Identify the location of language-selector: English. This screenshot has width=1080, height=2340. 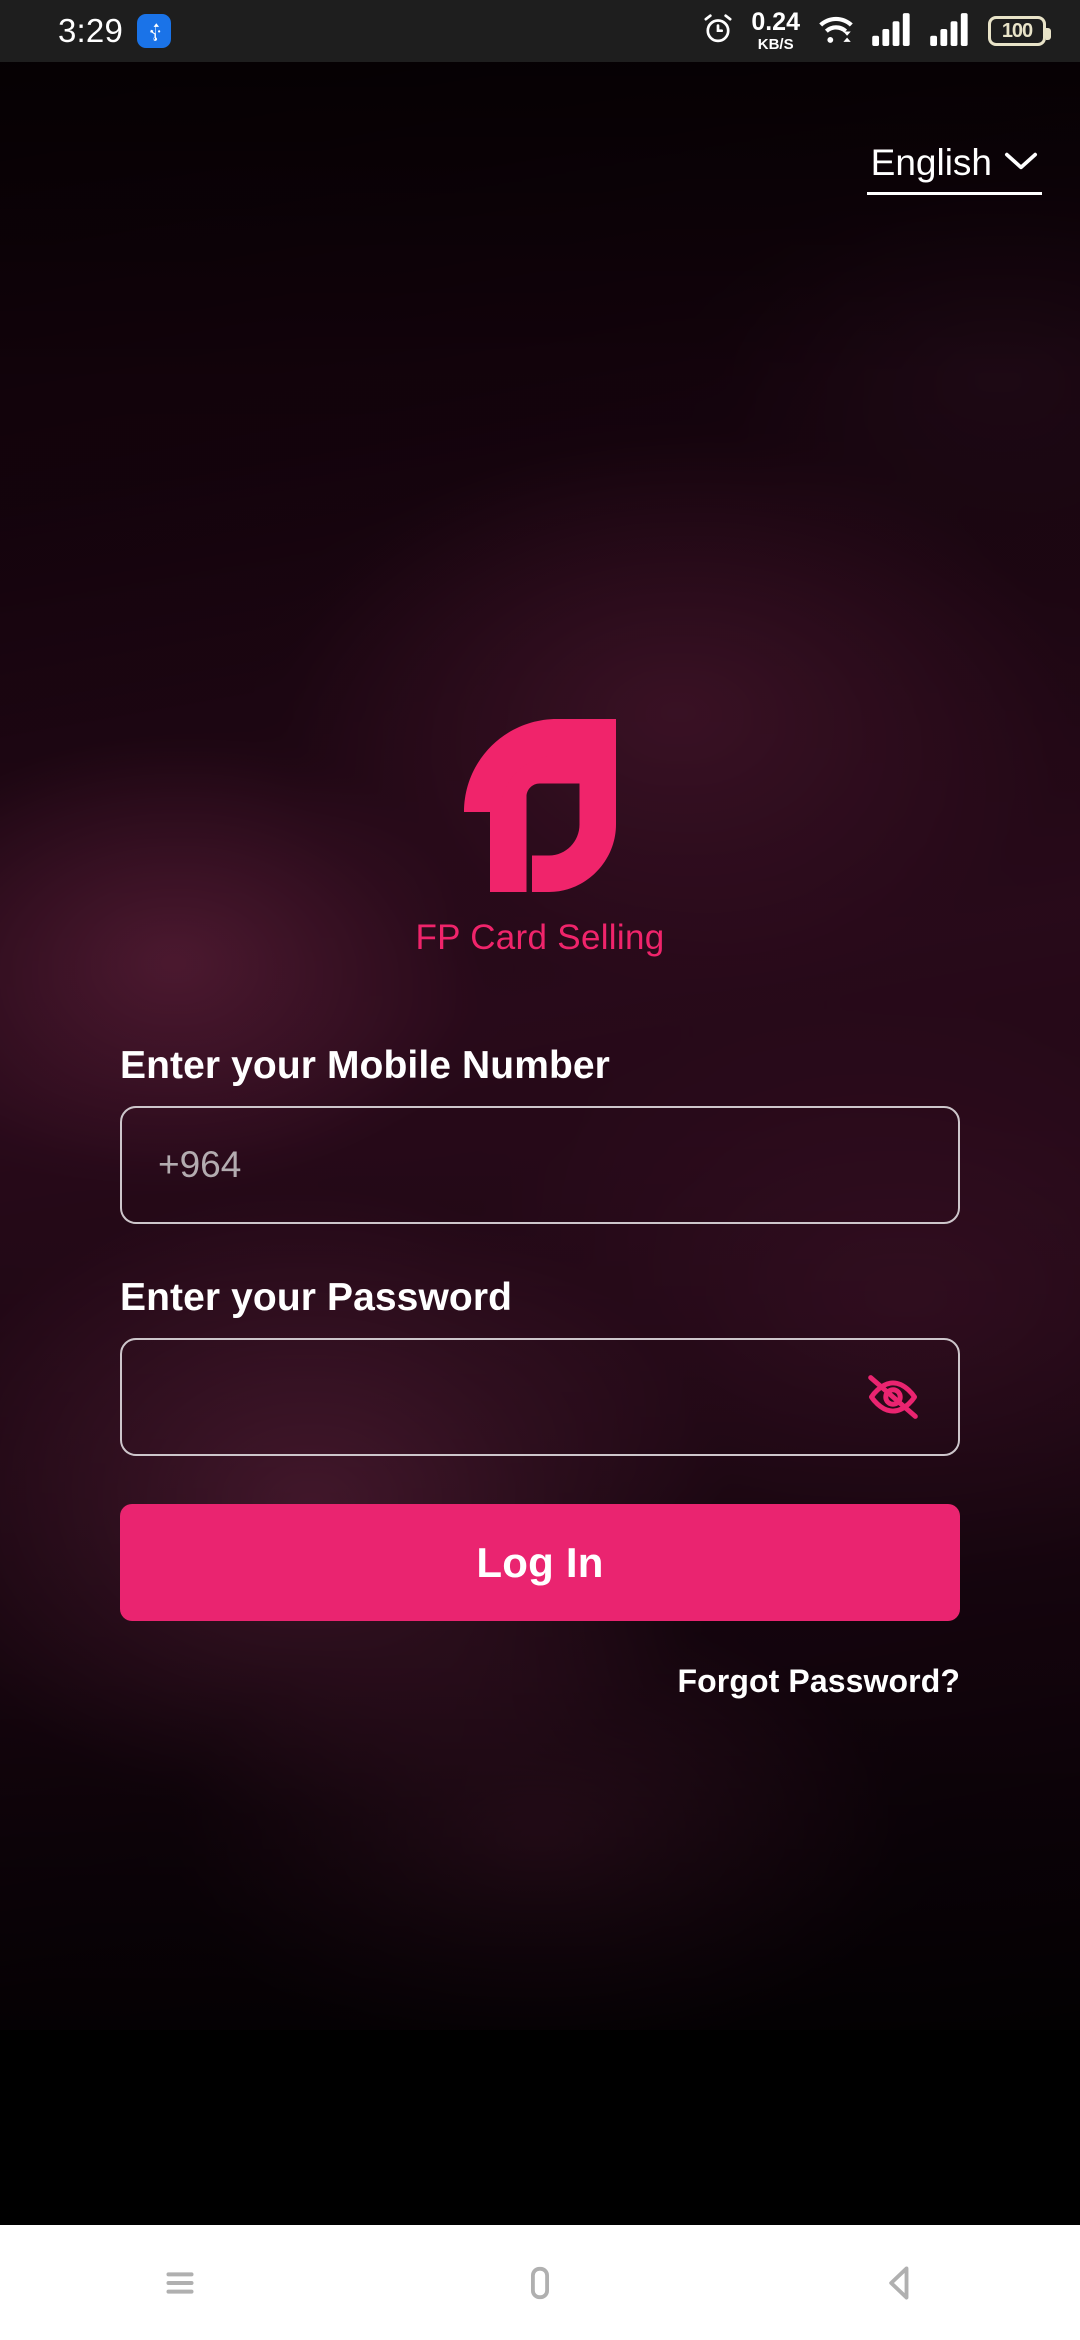
(954, 168).